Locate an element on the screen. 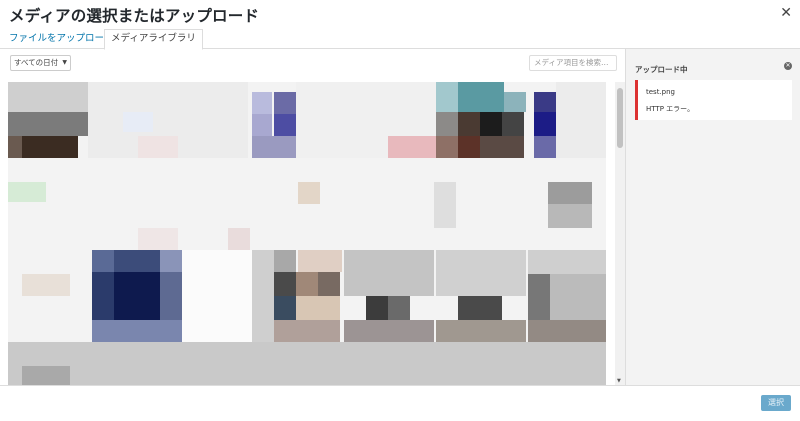  error-filename: test.png is located at coordinates (660, 92).